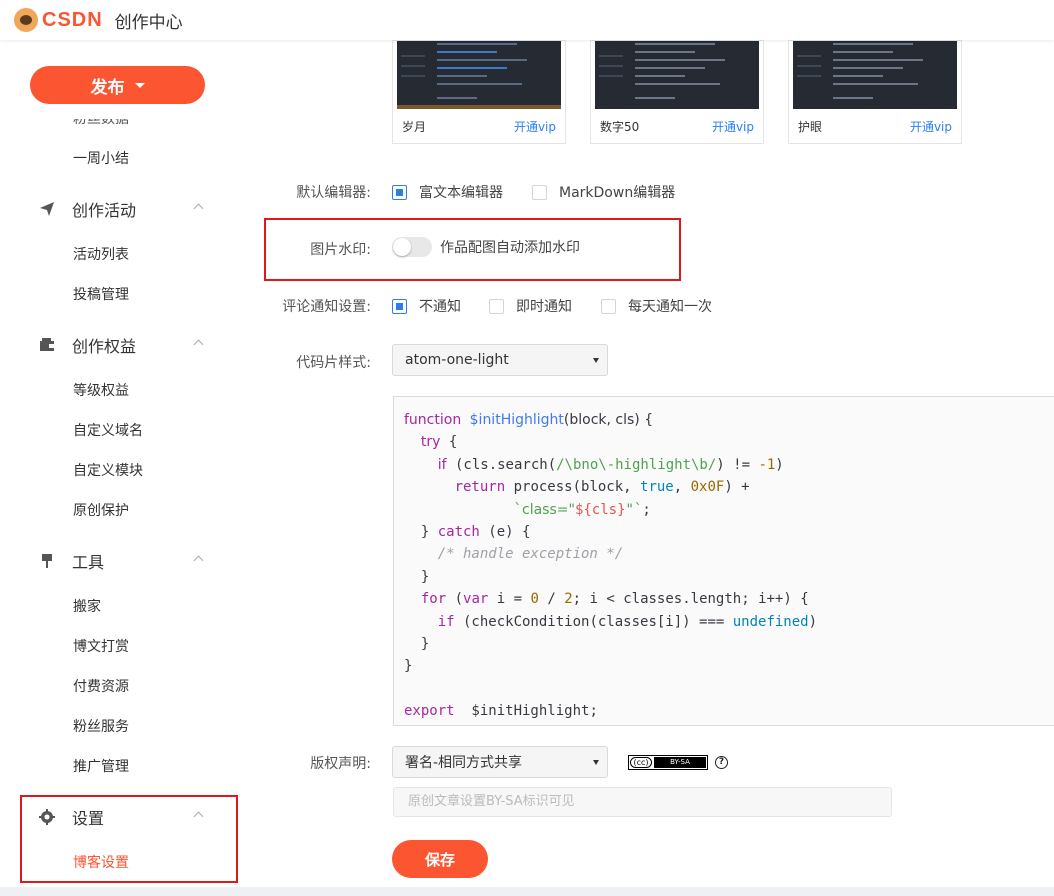 Image resolution: width=1054 pixels, height=896 pixels. What do you see at coordinates (88, 562) in the screenshot?
I see `sidebar-group-label: 工具` at bounding box center [88, 562].